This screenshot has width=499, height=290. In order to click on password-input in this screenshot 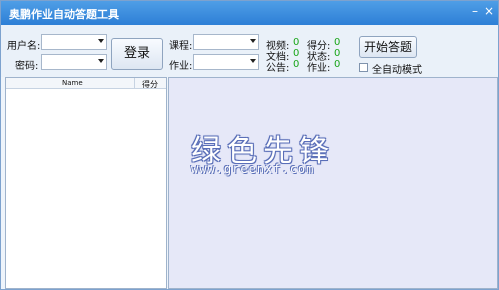, I will do `click(74, 62)`.